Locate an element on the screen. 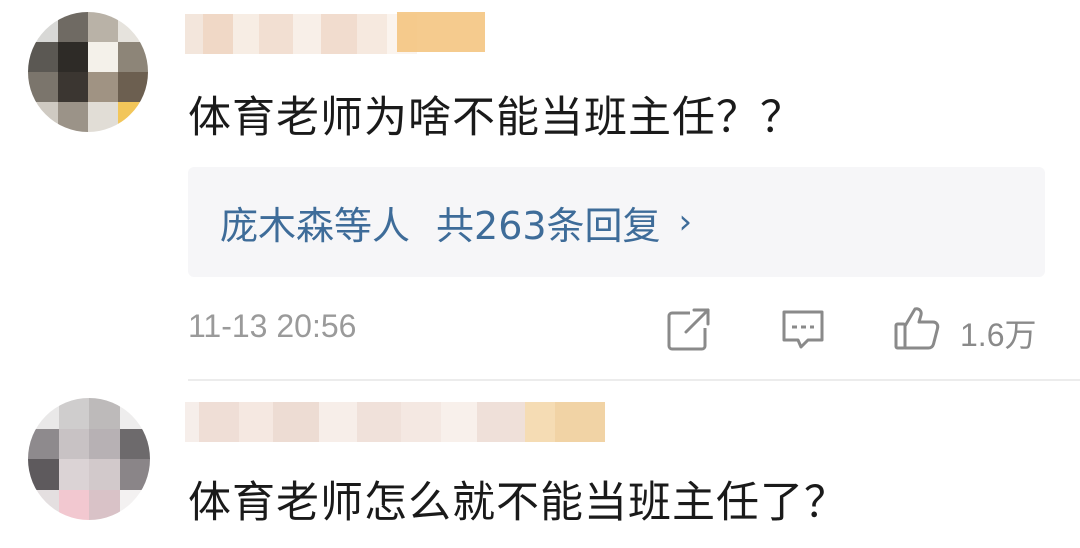 The image size is (1080, 548). member-badge-icon is located at coordinates (441, 32).